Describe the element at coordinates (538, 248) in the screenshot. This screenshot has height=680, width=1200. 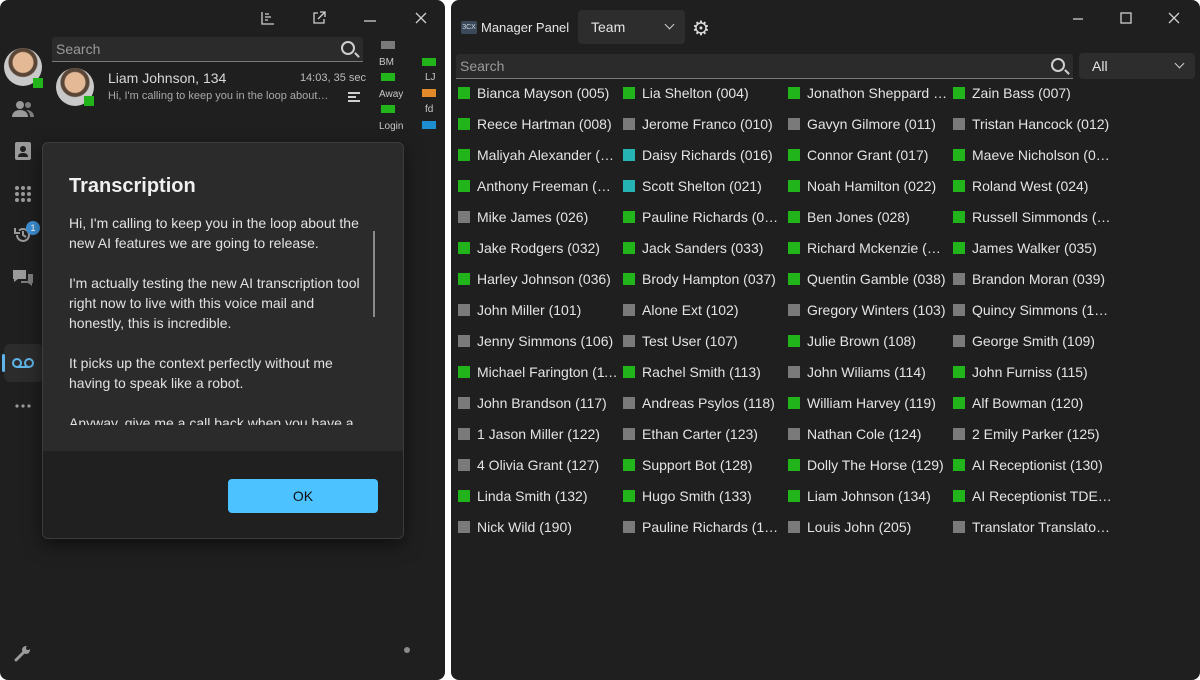
I see `extension-item: Jake Rodgers (032)` at that location.